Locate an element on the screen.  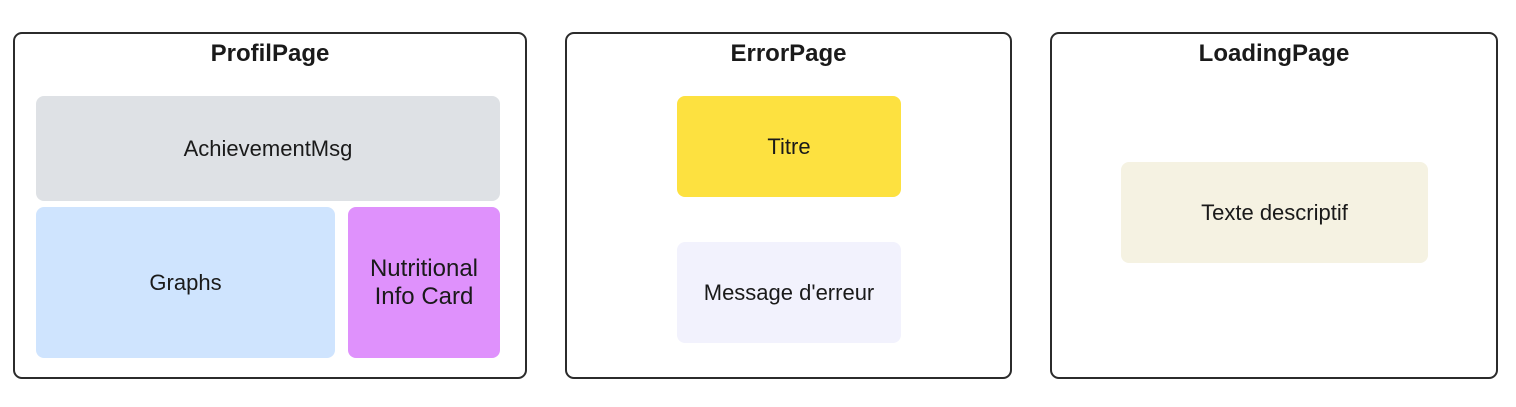
profil-page-title: ProfilPage is located at coordinates (270, 53).